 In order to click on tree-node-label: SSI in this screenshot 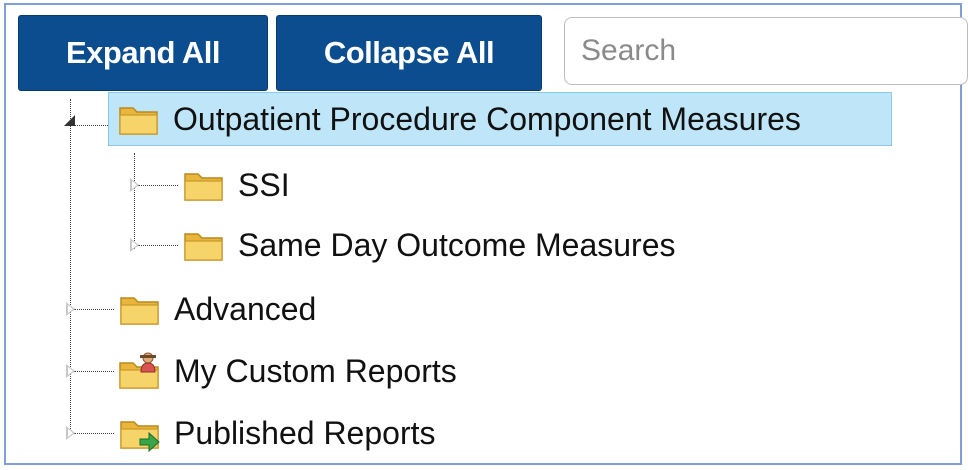, I will do `click(264, 184)`.